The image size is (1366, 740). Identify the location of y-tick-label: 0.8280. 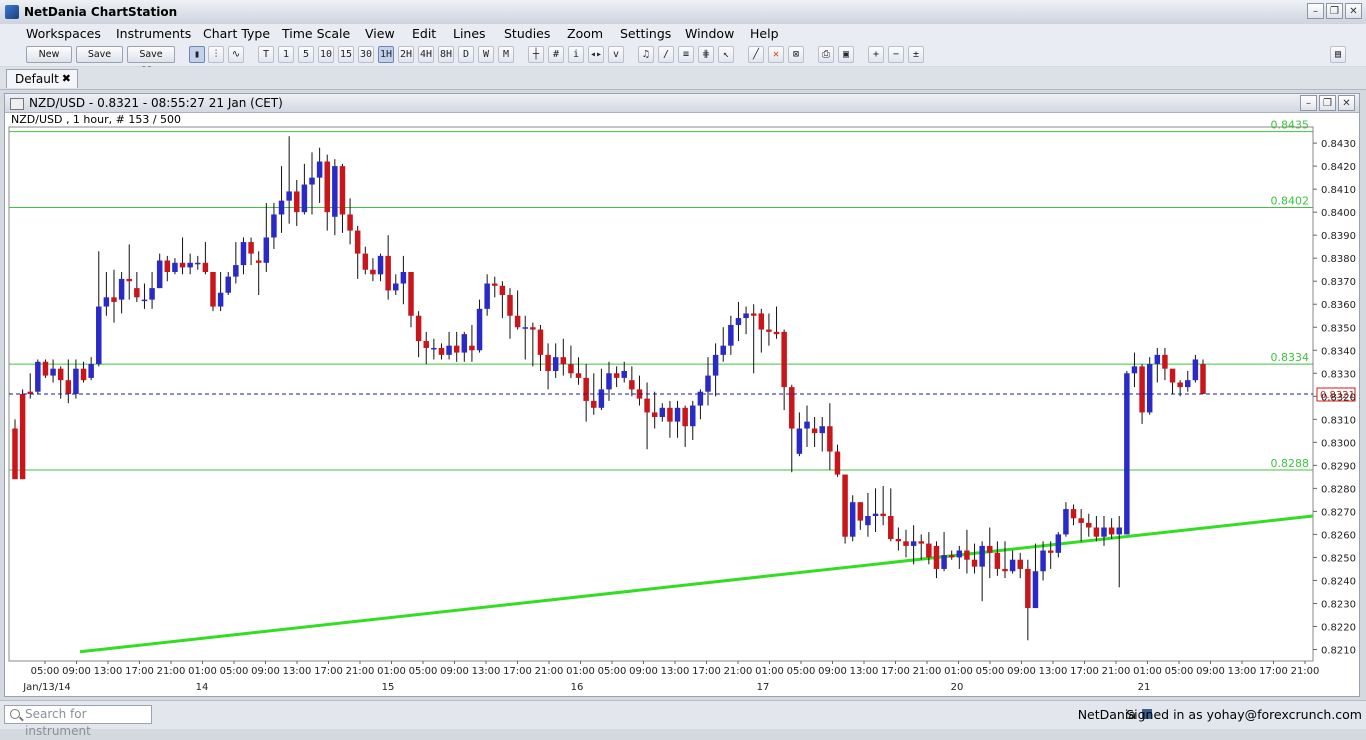
(1338, 489).